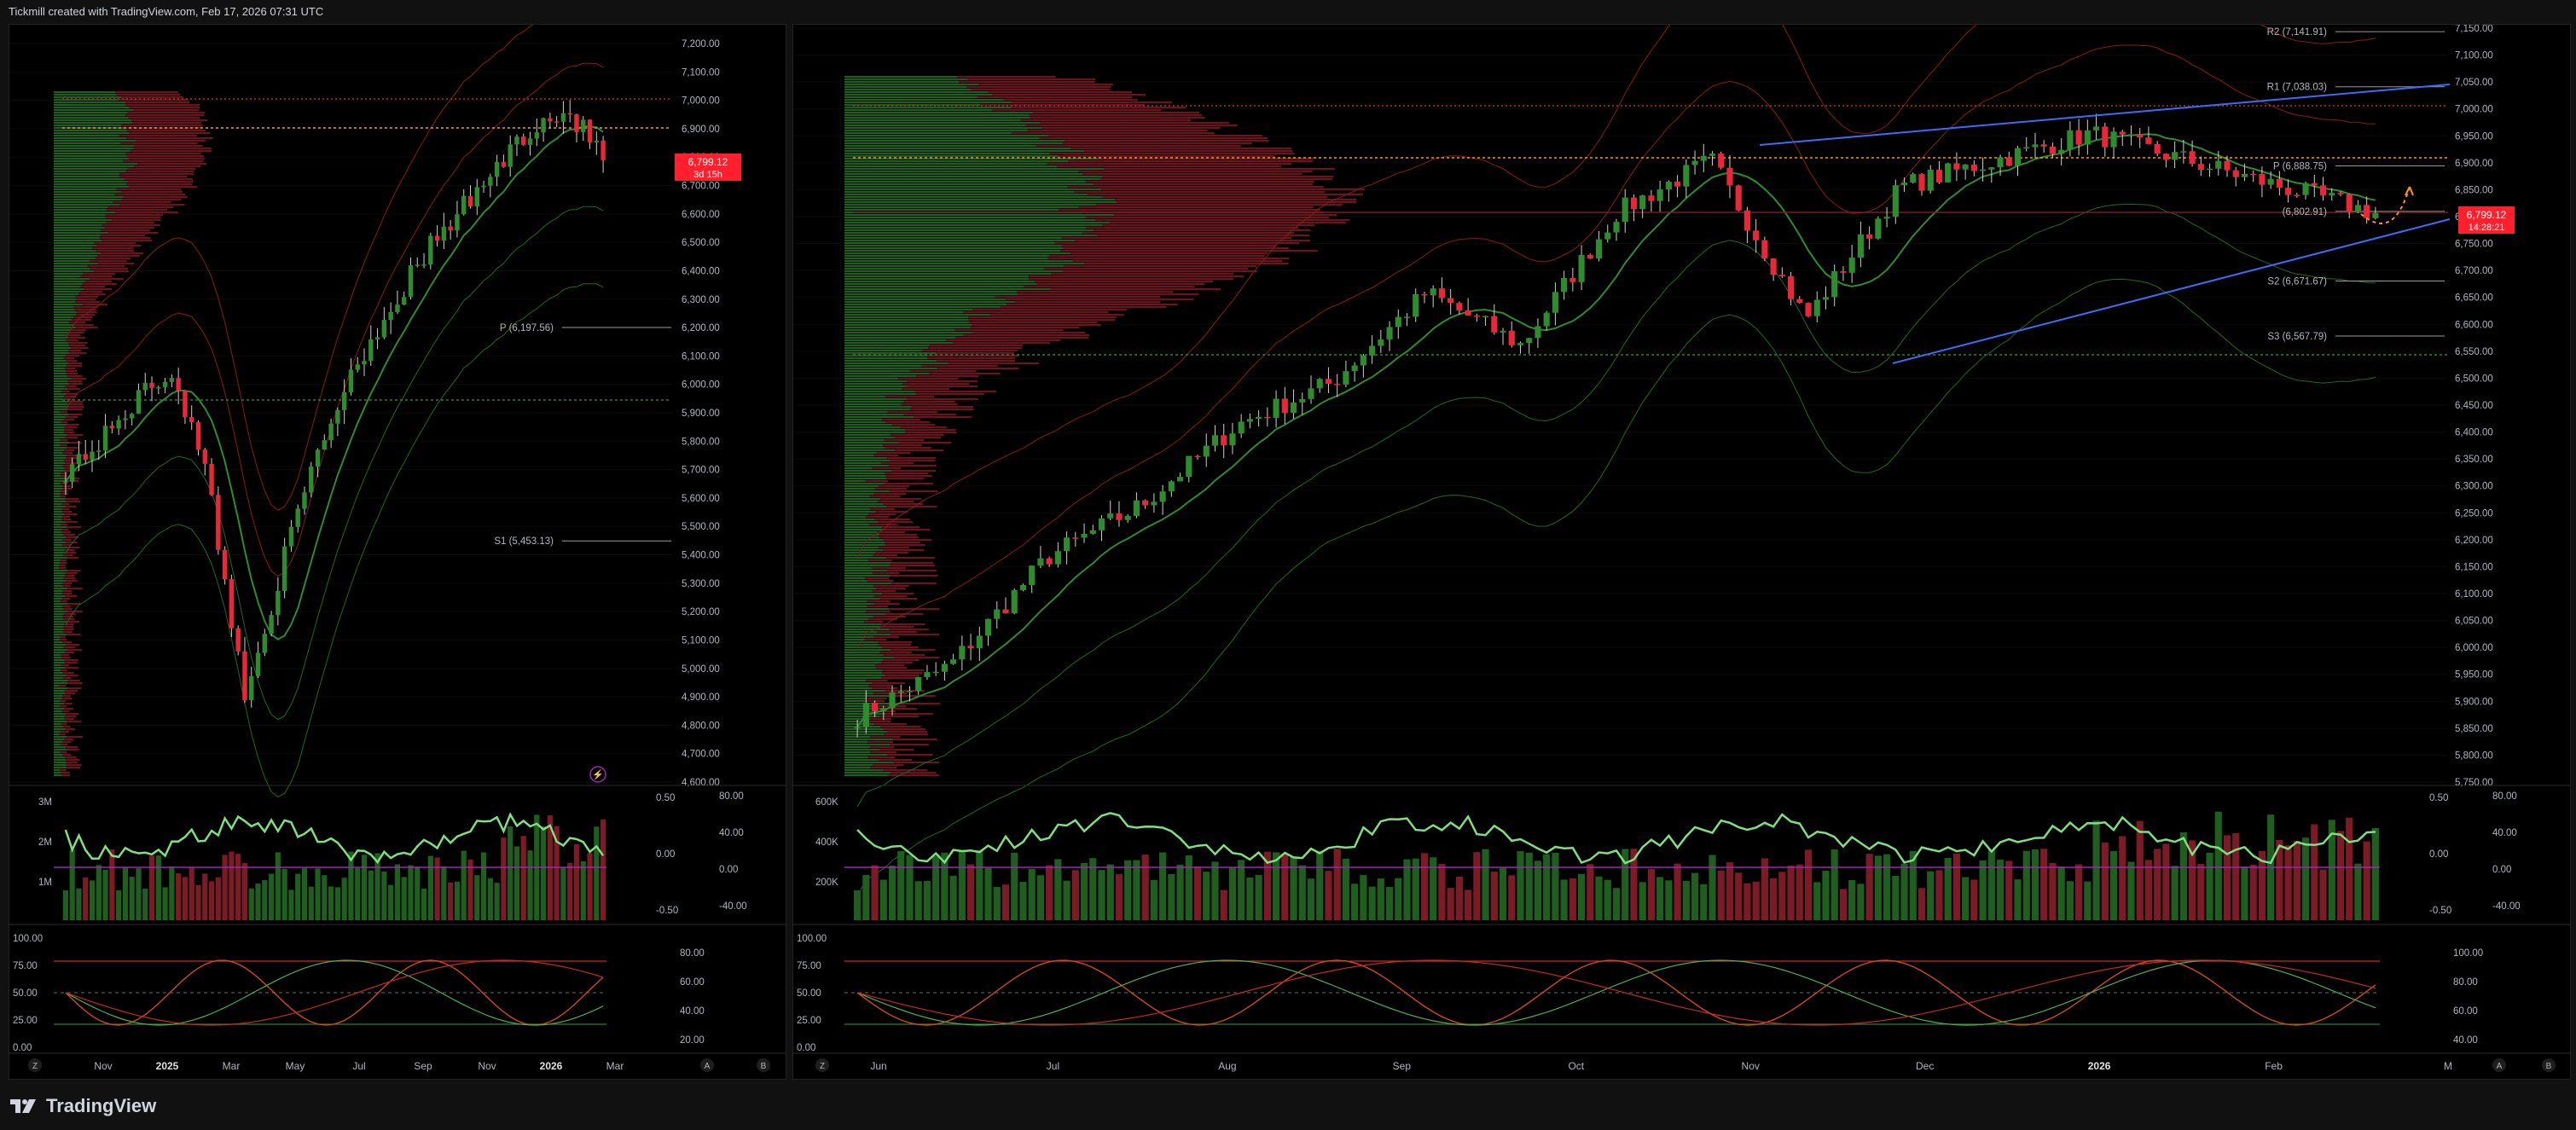 This screenshot has width=2576, height=1130. I want to click on time-axis-label: Aug, so click(1227, 1066).